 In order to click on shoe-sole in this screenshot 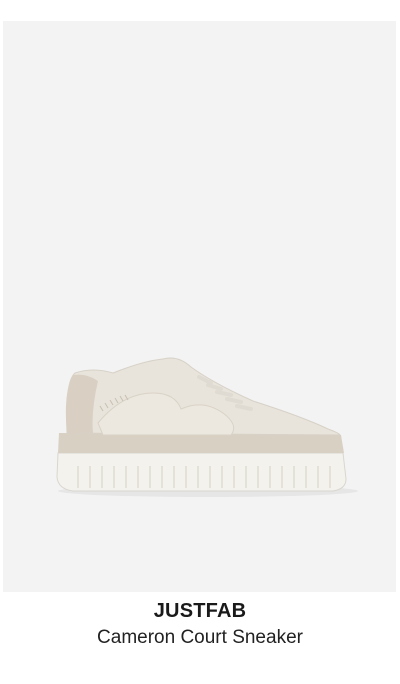, I will do `click(201, 472)`.